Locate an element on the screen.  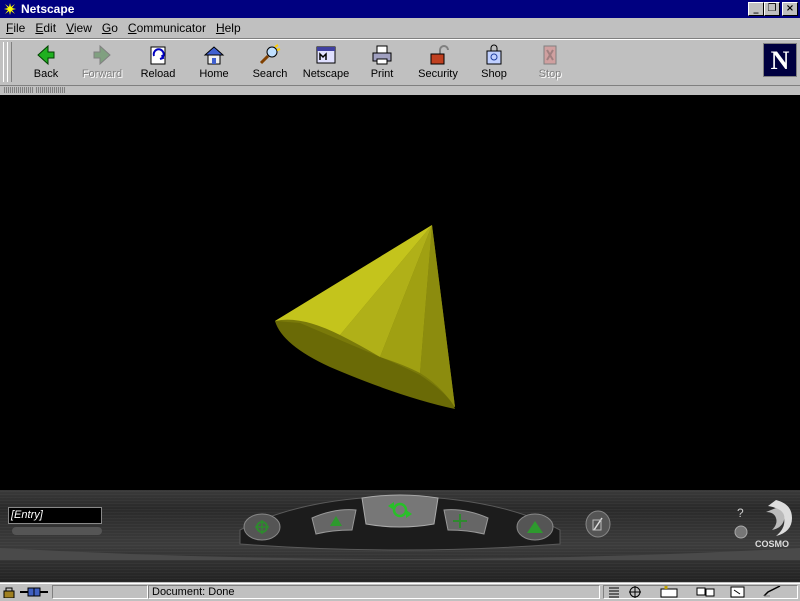
progress-field is located at coordinates (100, 592).